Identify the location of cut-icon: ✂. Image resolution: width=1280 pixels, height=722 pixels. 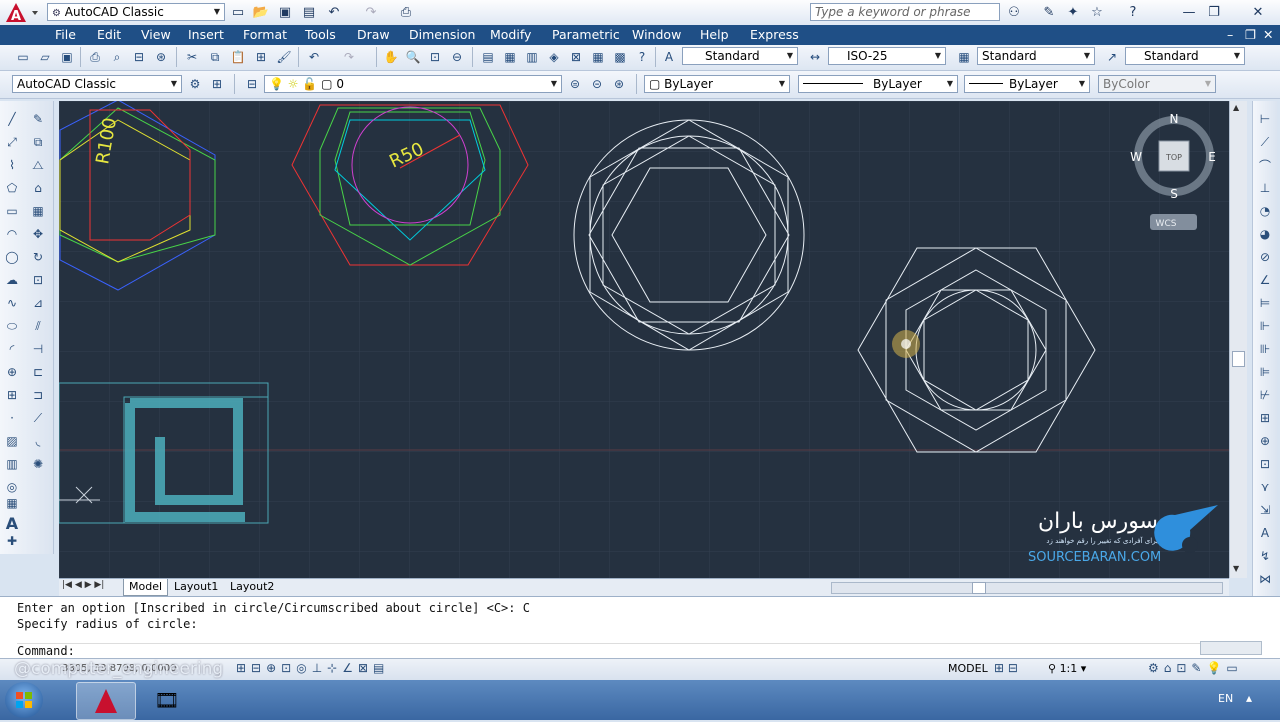
(192, 57).